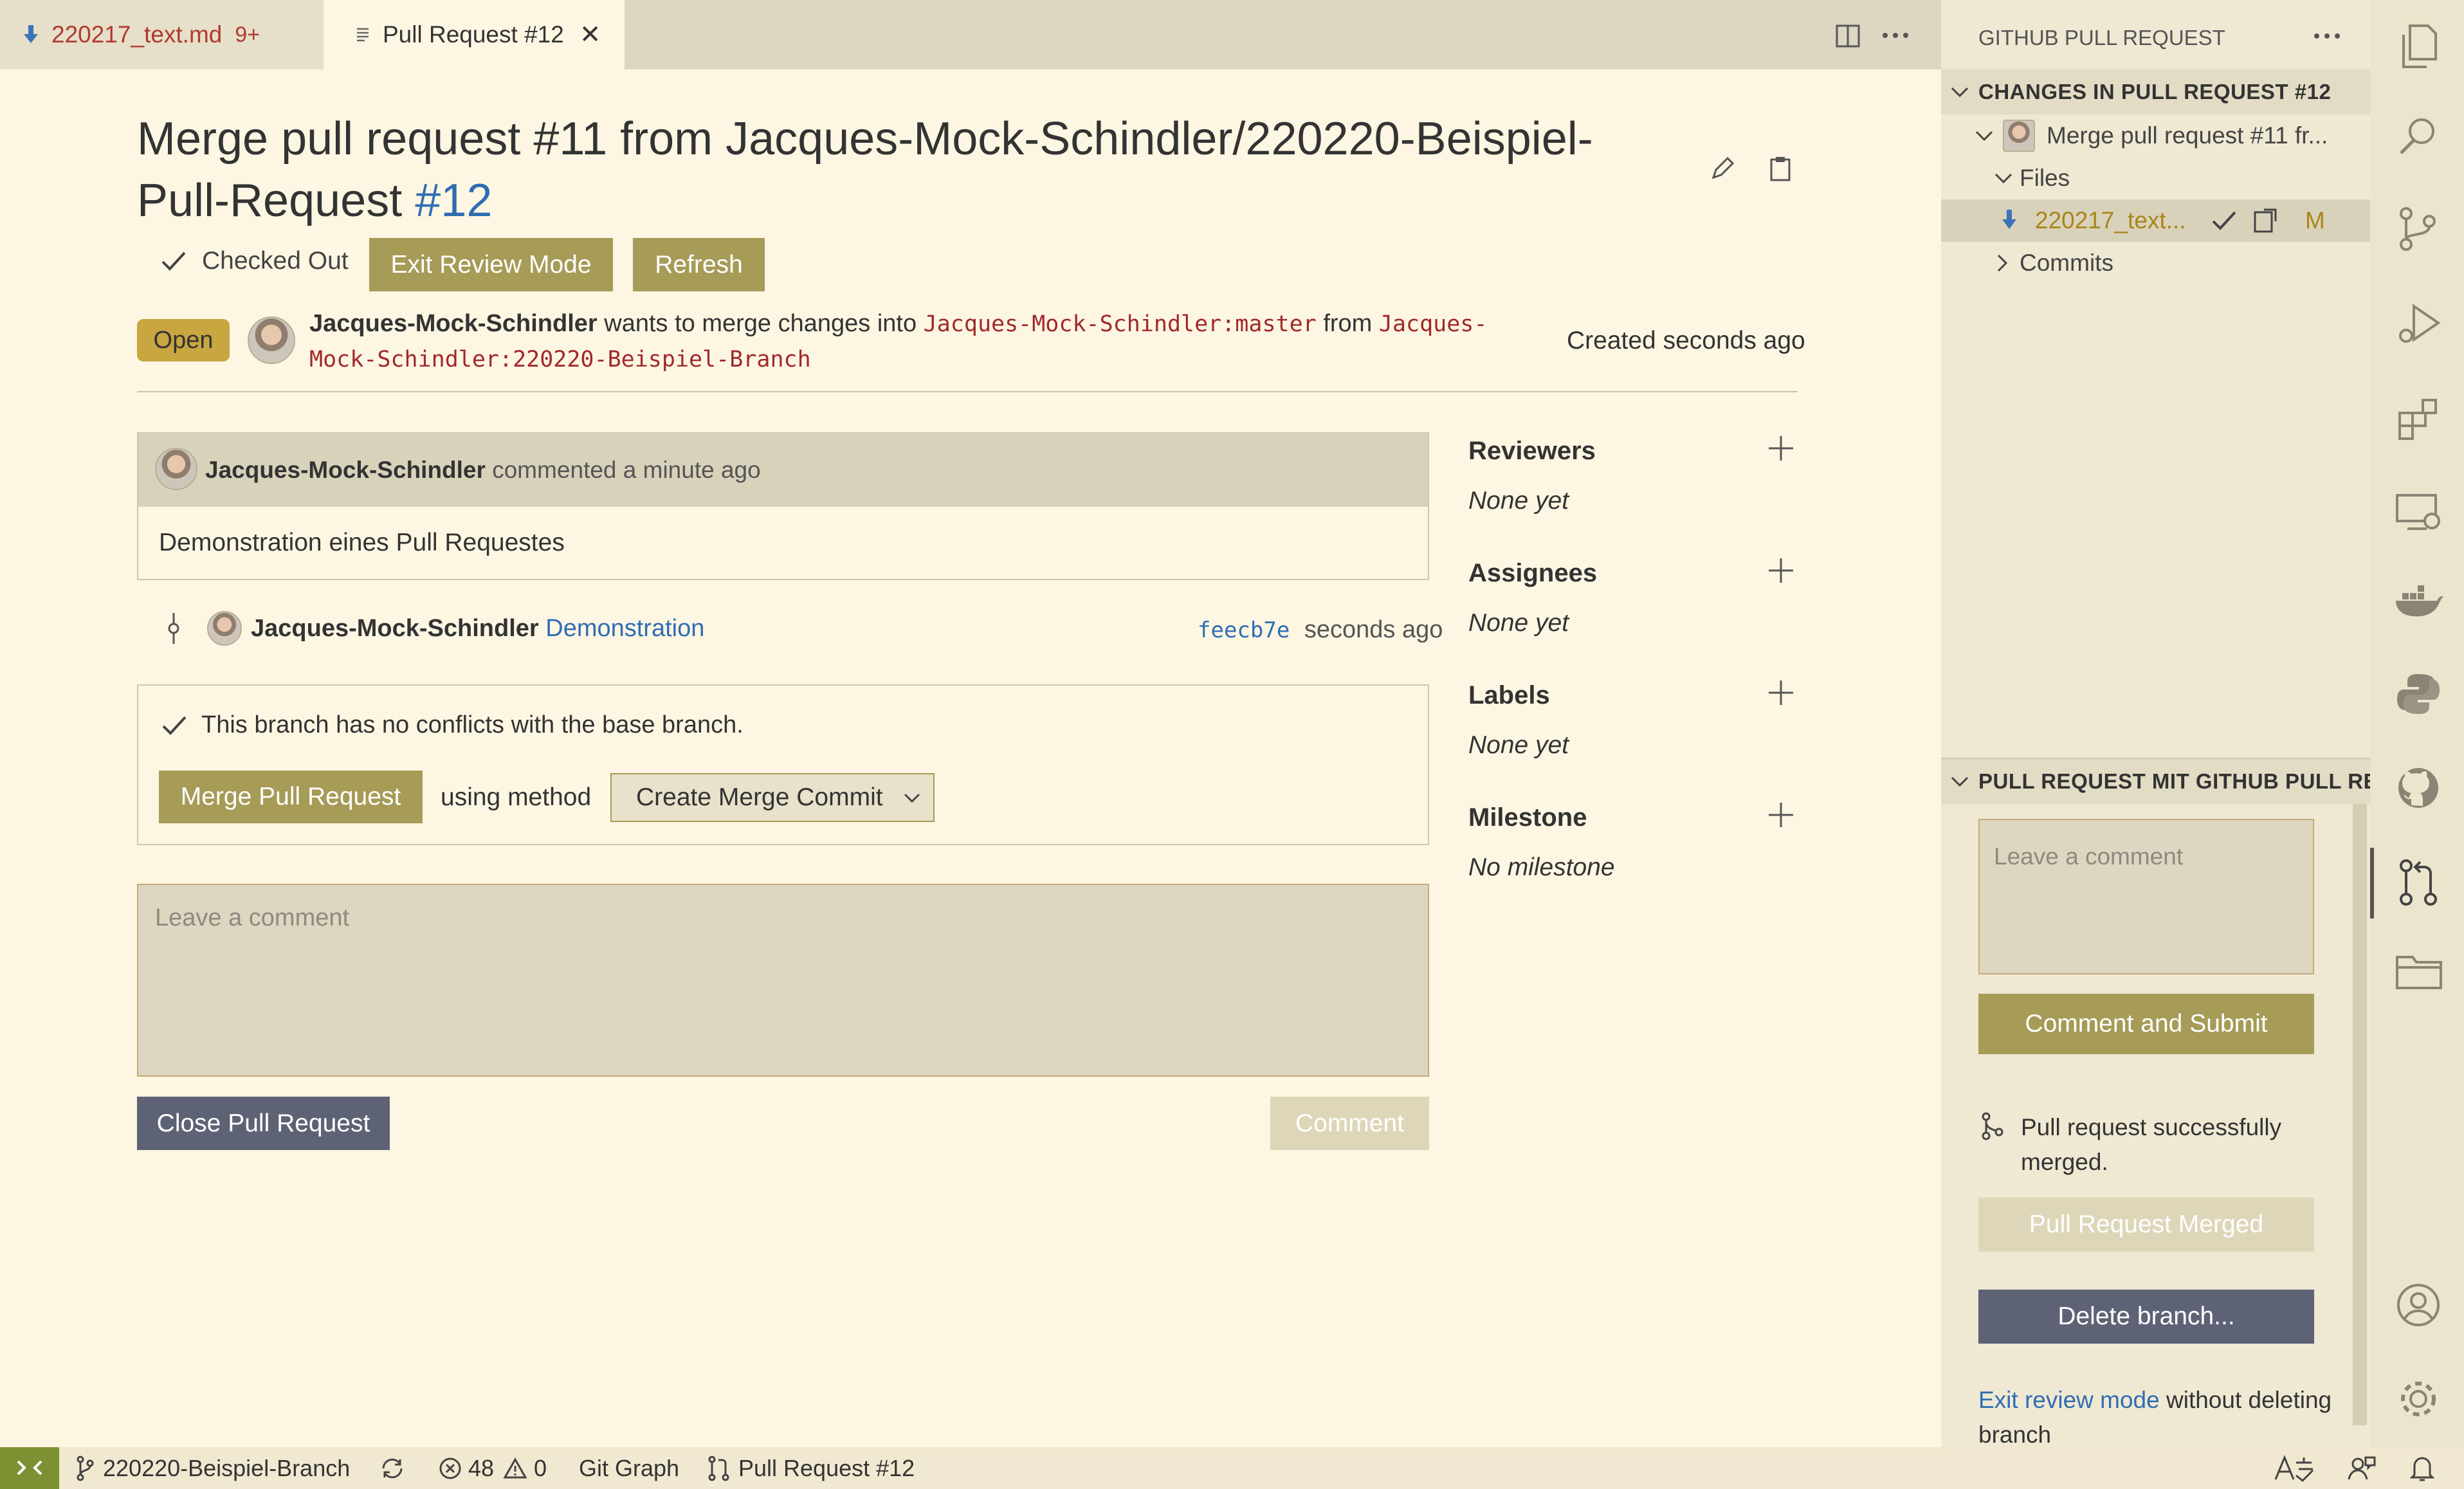 The height and width of the screenshot is (1489, 2464). I want to click on comment-button: Comment, so click(1350, 1123).